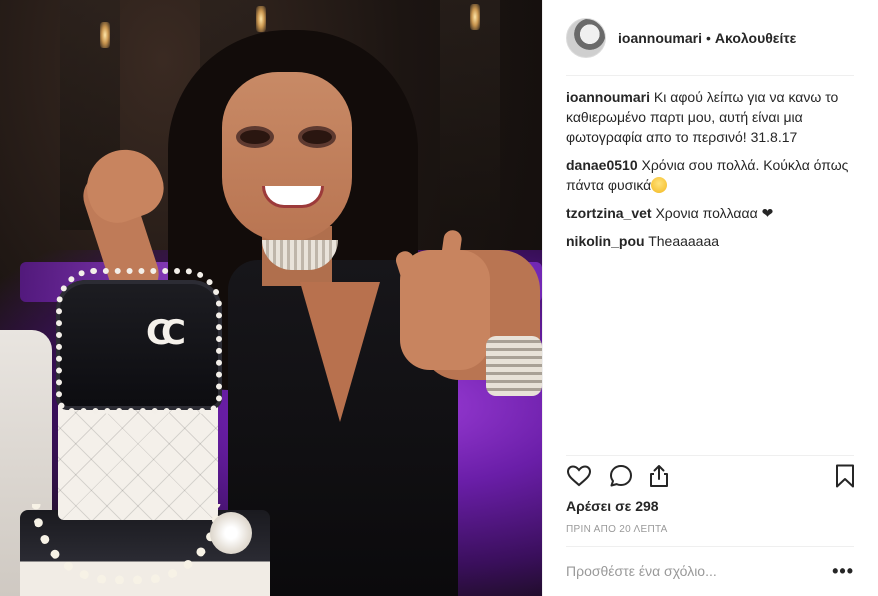  What do you see at coordinates (711, 478) in the screenshot?
I see `action-bar` at bounding box center [711, 478].